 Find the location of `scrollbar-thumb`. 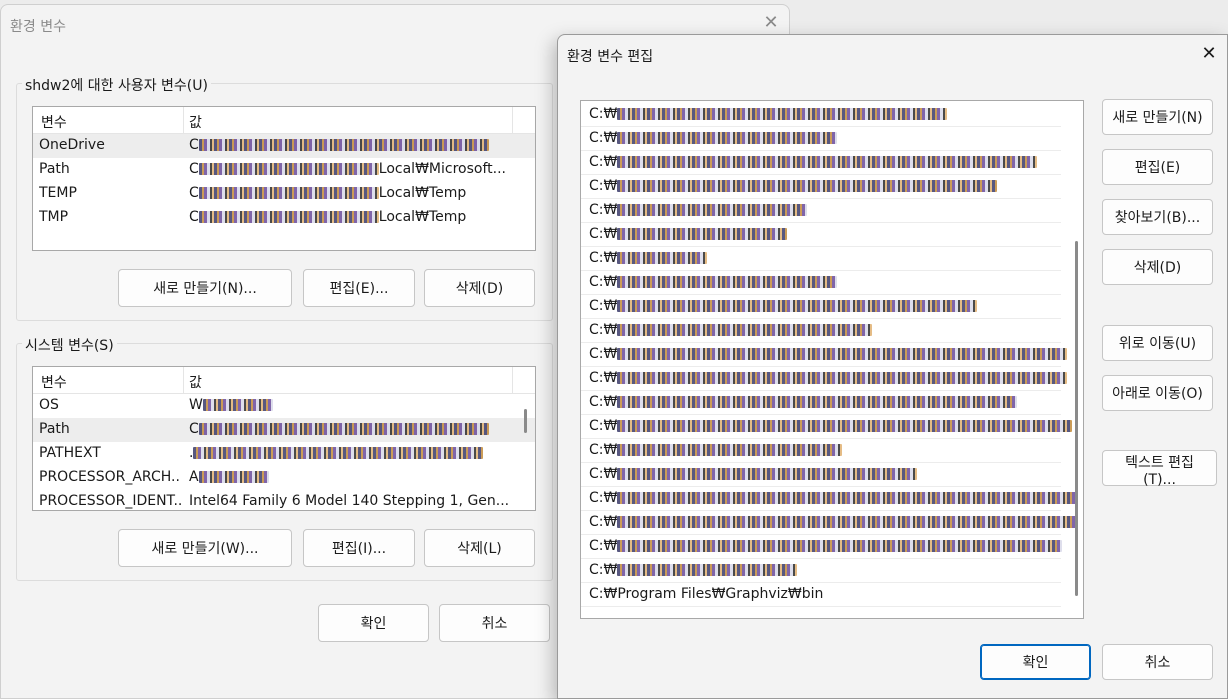

scrollbar-thumb is located at coordinates (1076, 418).